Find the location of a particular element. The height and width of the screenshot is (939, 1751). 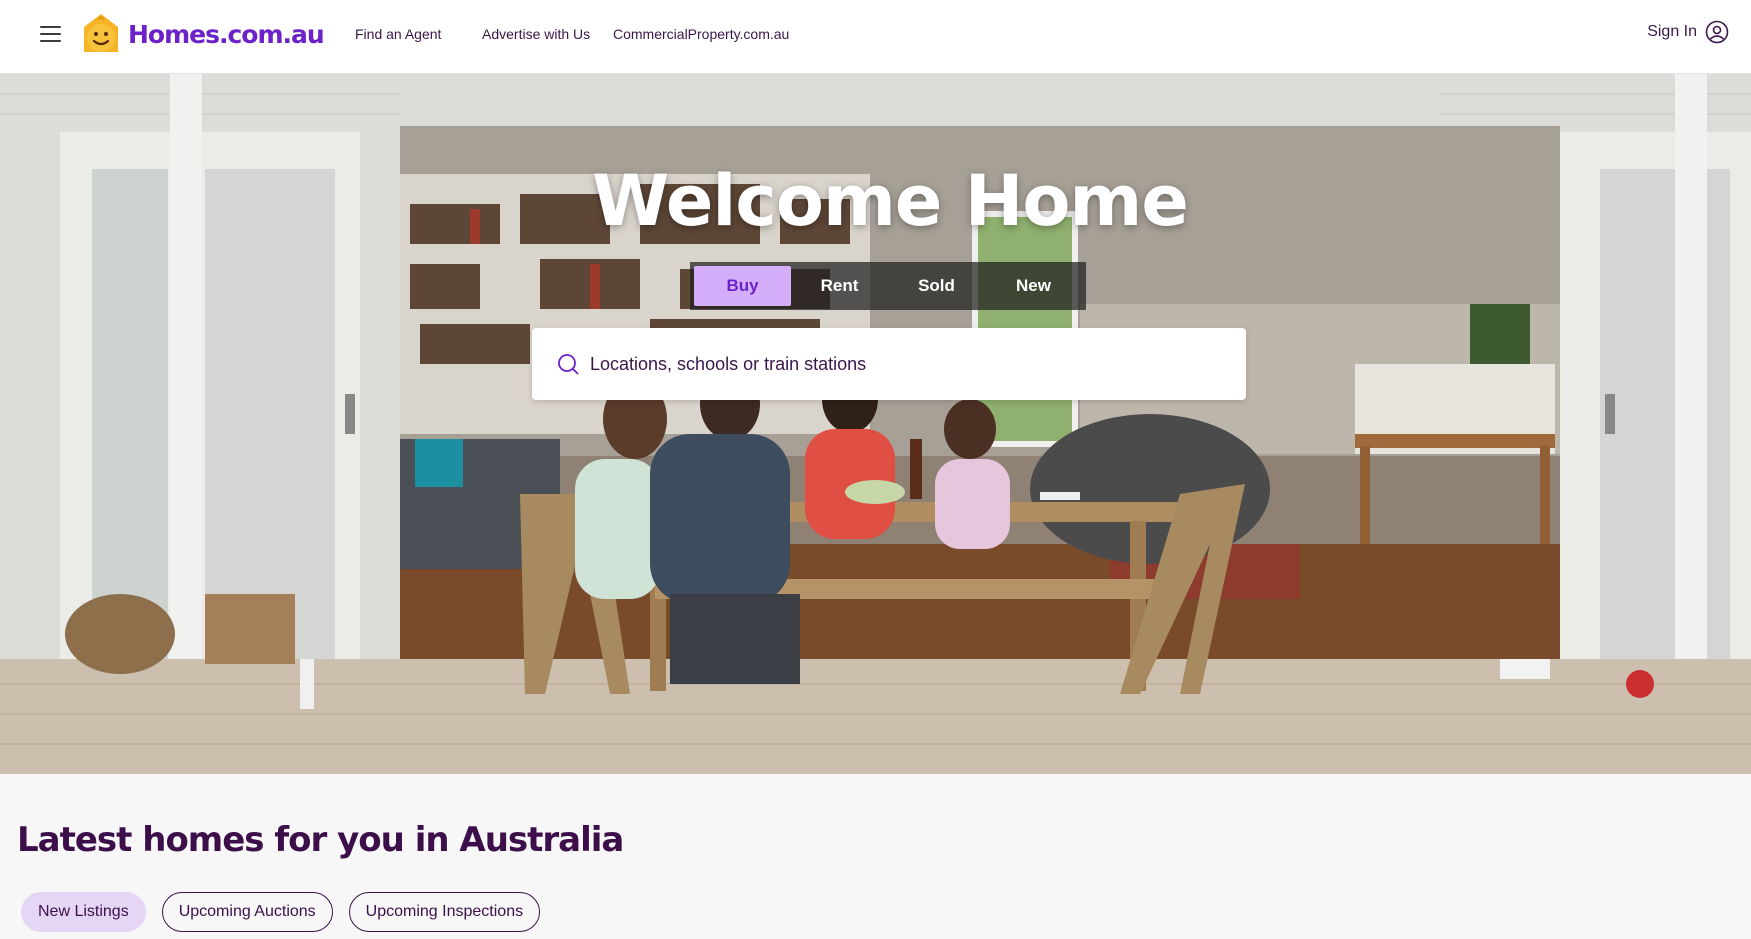

tab-rent: Rent is located at coordinates (839, 286).